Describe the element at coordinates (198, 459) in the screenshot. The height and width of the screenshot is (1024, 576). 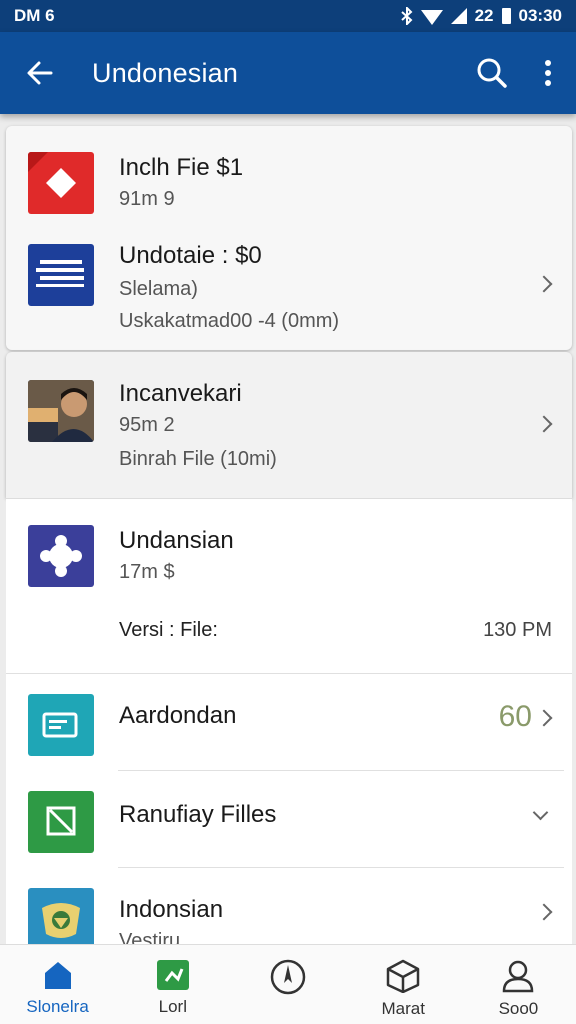
I see `item-detail: Binrah File (10mi)` at that location.